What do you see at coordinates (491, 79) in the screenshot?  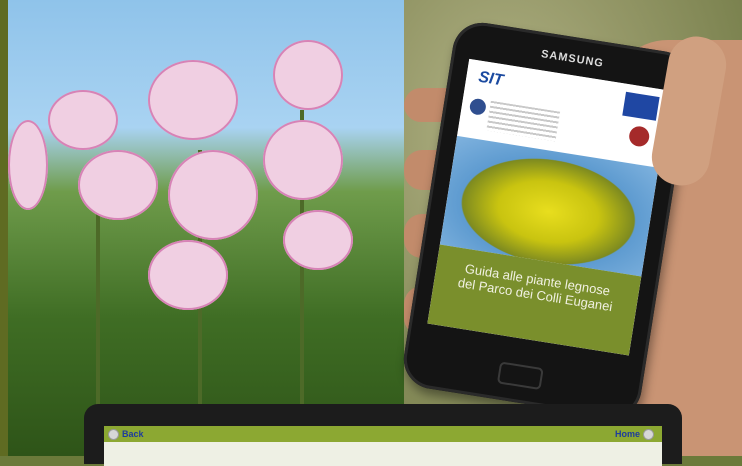 I see `sit-logo: SIT` at bounding box center [491, 79].